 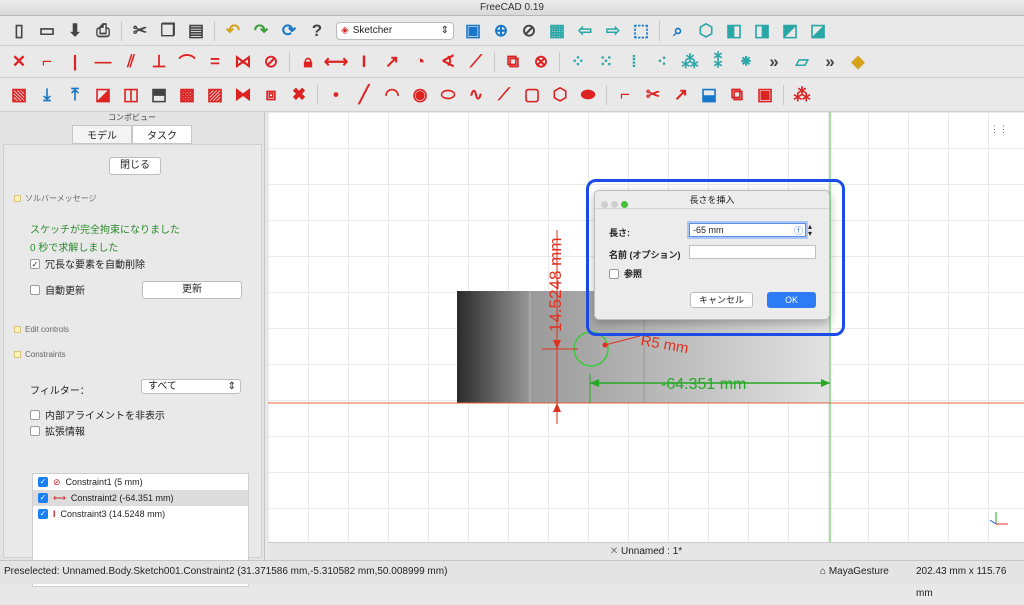 What do you see at coordinates (473, 31) in the screenshot?
I see `fit-all-icon: ▣` at bounding box center [473, 31].